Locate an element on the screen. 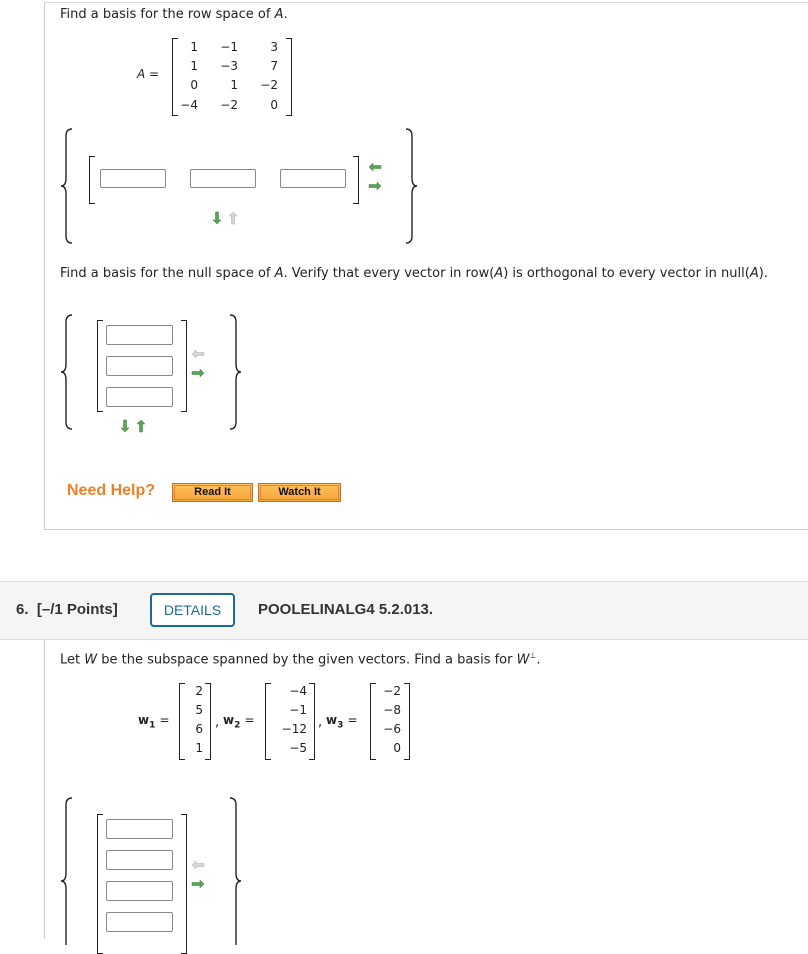 Image resolution: width=808 pixels, height=954 pixels. prompt-text: . Verify that every vector in row( is located at coordinates (389, 273).